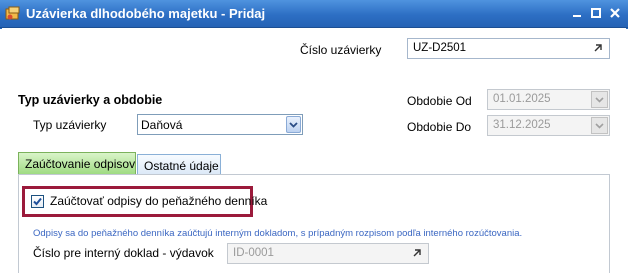  Describe the element at coordinates (508, 48) in the screenshot. I see `cislo-uzavierky-field: UZ-D2501` at that location.